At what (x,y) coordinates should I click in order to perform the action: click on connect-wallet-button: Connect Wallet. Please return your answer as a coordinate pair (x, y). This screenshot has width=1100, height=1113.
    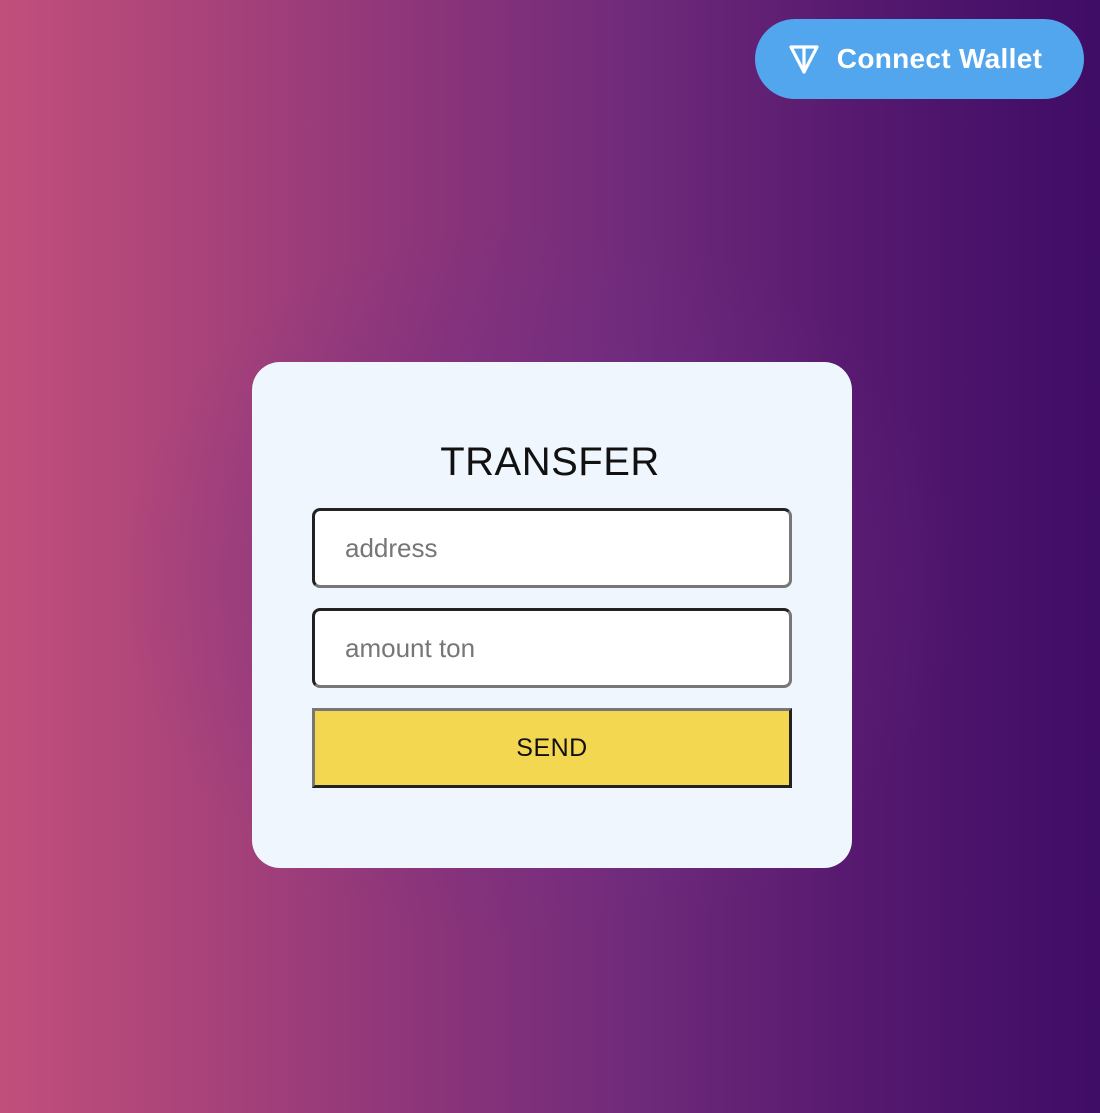
    Looking at the image, I should click on (919, 59).